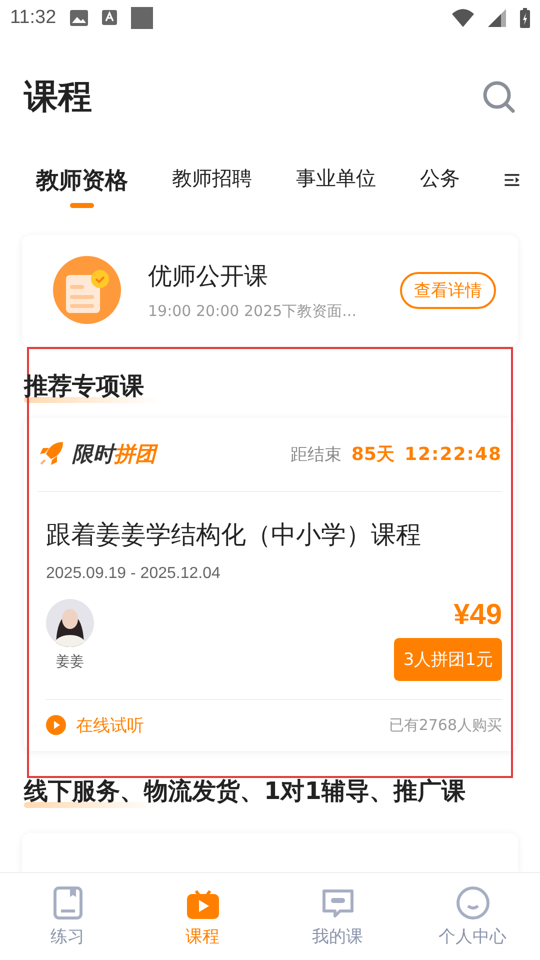 The height and width of the screenshot is (960, 540). What do you see at coordinates (472, 903) in the screenshot?
I see `face-icon` at bounding box center [472, 903].